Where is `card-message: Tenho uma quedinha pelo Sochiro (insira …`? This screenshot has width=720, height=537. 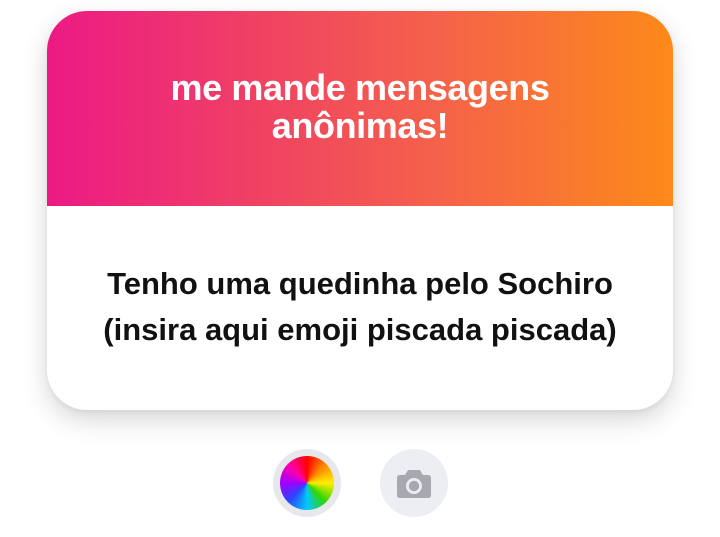 card-message: Tenho uma quedinha pelo Sochiro (insira … is located at coordinates (360, 306).